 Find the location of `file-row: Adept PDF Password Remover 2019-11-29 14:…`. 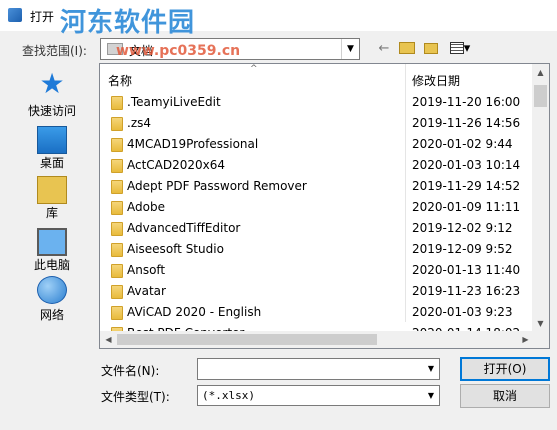

file-row: Adept PDF Password Remover 2019-11-29 14:… is located at coordinates (317, 186).